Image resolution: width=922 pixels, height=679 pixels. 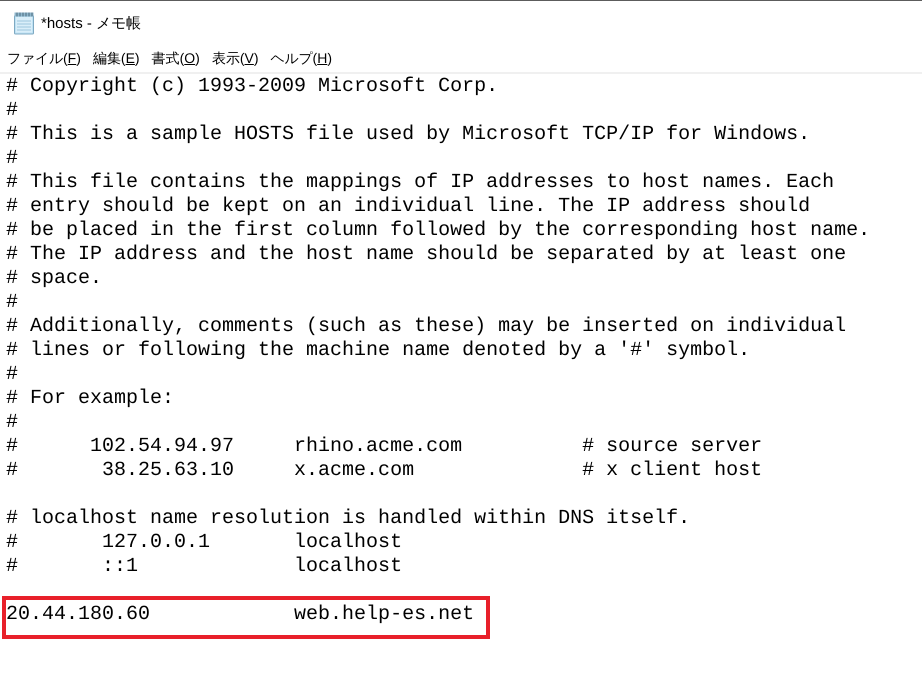 I want to click on text-line: # lines or following the machine name denoted by a '#' symbol., so click(x=379, y=351).